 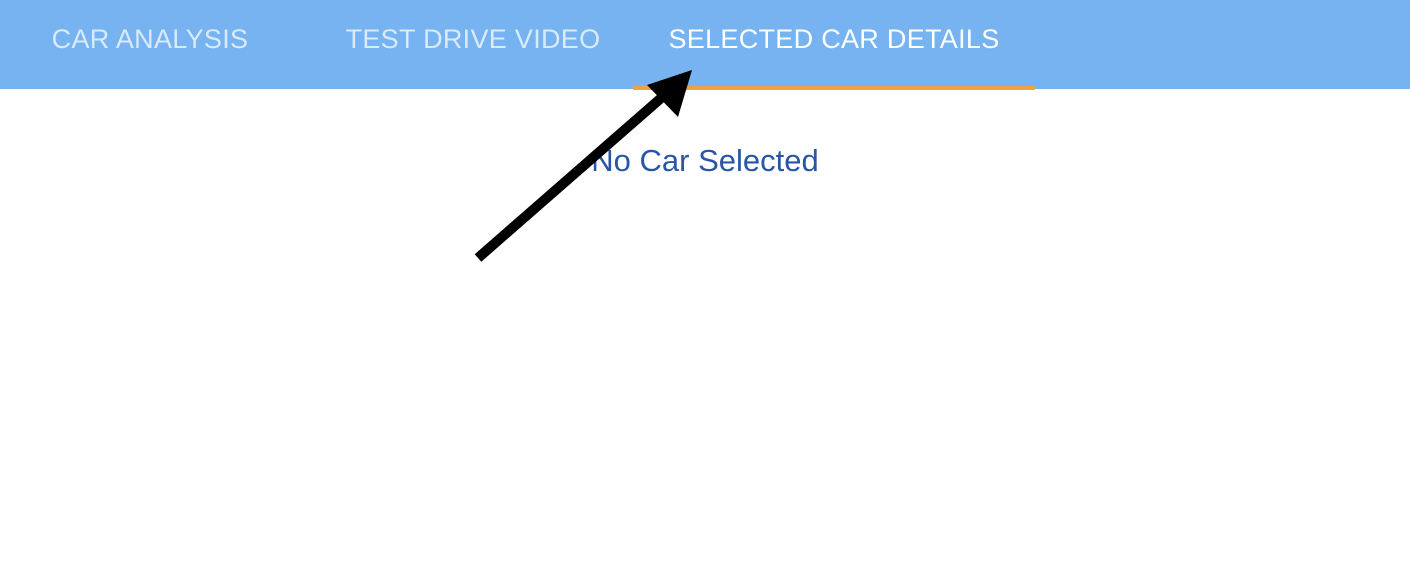 What do you see at coordinates (705, 160) in the screenshot?
I see `empty-state-message: No Car Selected` at bounding box center [705, 160].